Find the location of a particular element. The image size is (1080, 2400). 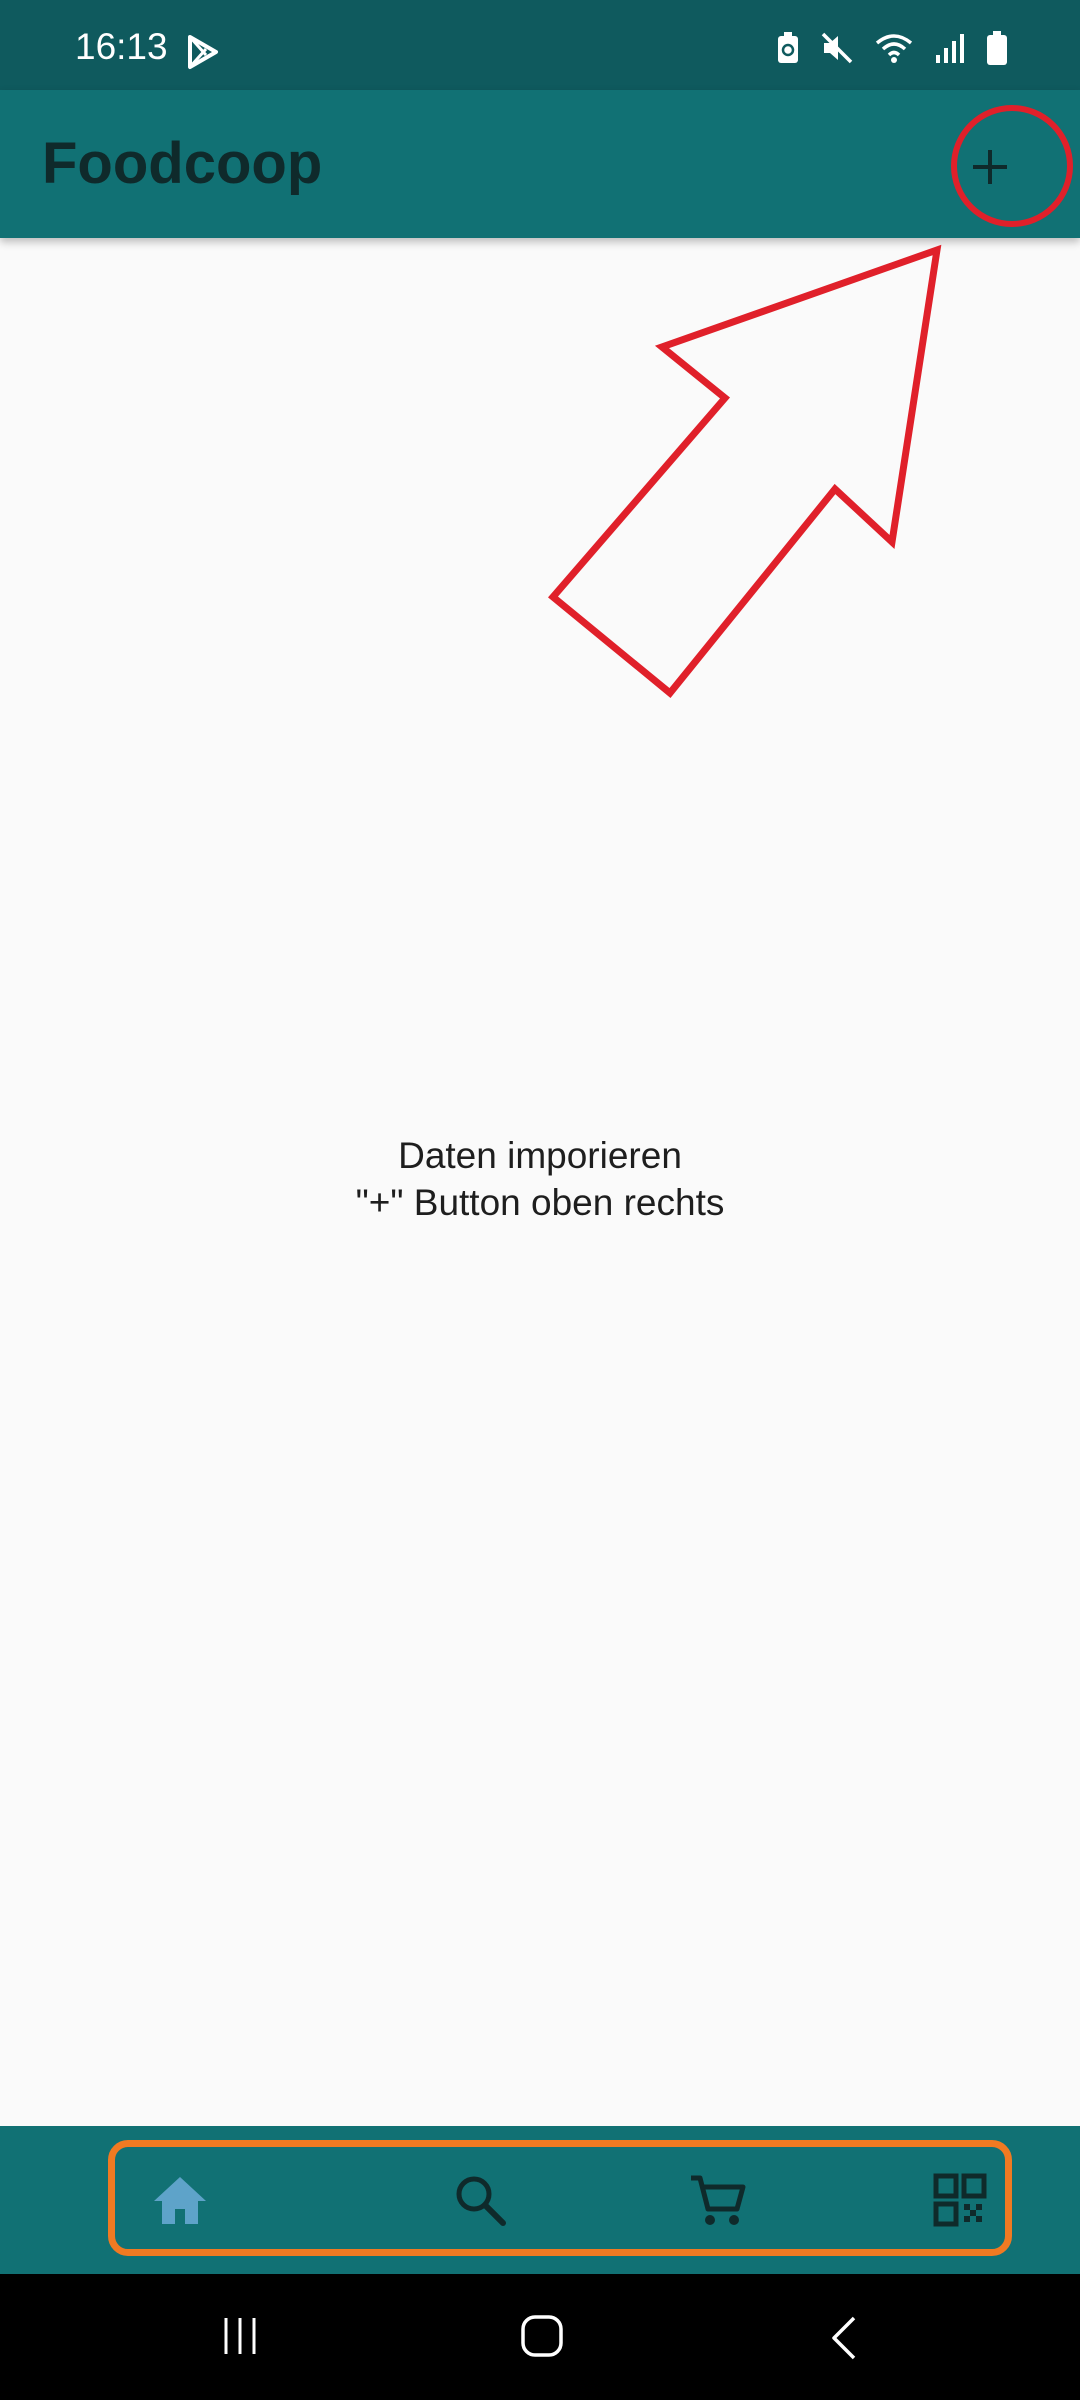

empty-state-message: Daten imporieren "+" Button oben rechts is located at coordinates (540, 1179).